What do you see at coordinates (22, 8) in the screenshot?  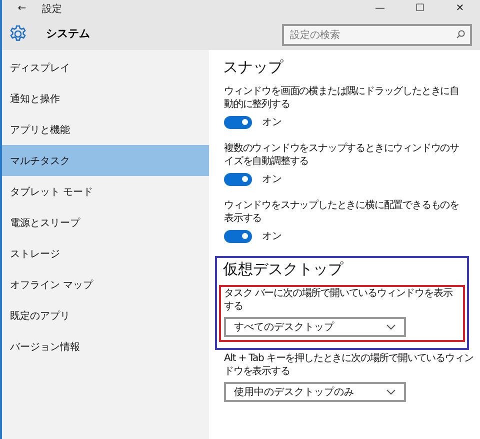 I see `back-button: ←` at bounding box center [22, 8].